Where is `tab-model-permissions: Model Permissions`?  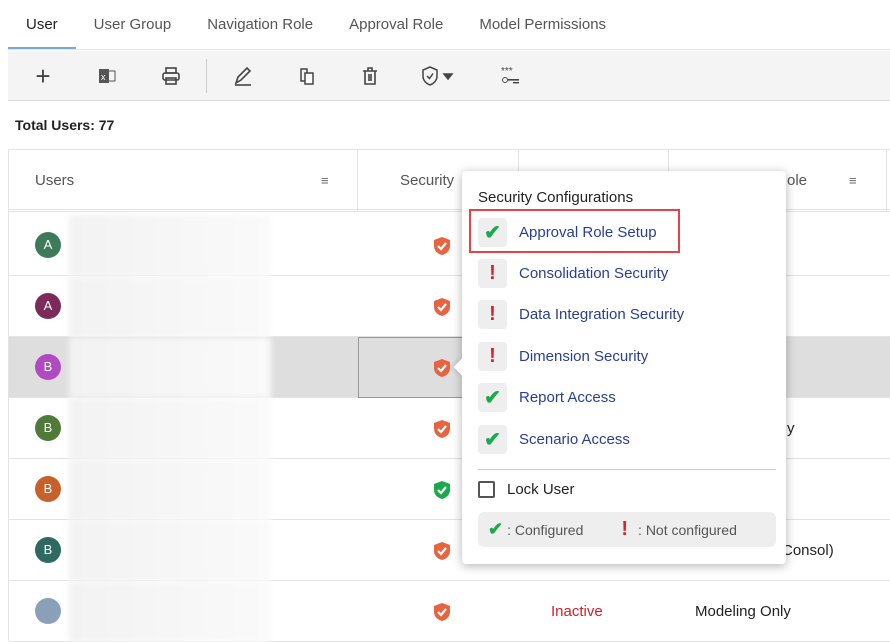
tab-model-permissions: Model Permissions is located at coordinates (542, 24).